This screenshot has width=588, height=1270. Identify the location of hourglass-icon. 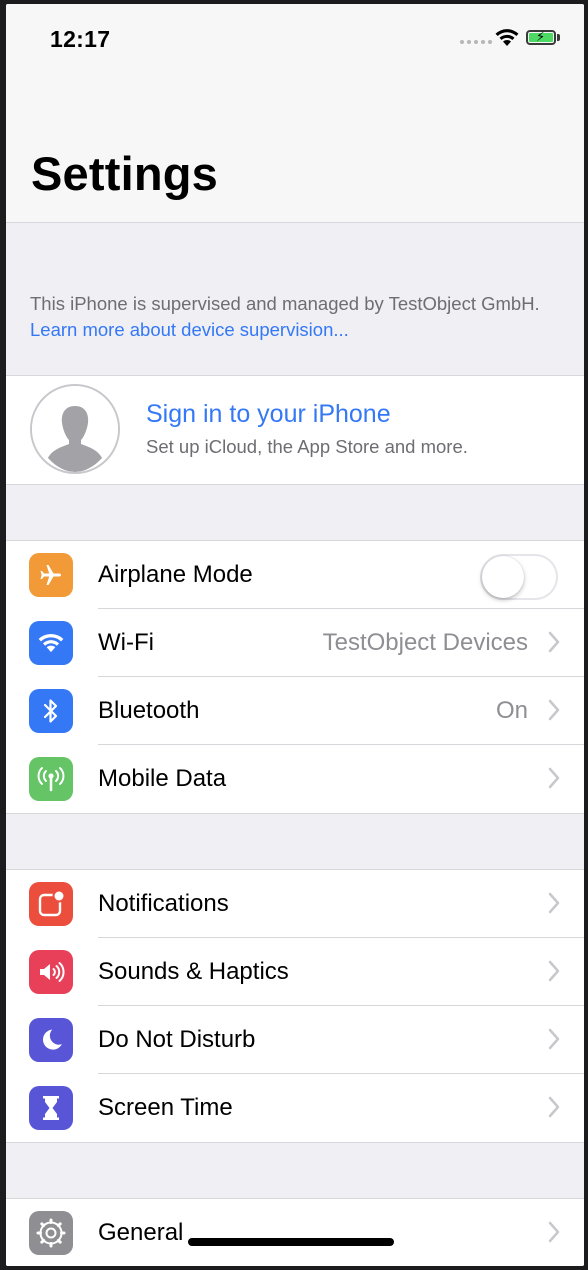
(51, 1108).